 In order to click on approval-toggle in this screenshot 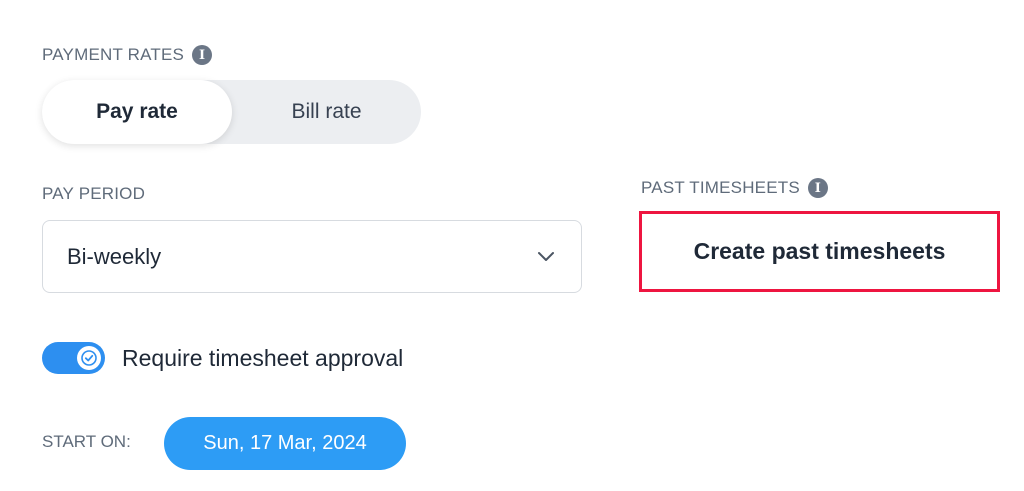, I will do `click(73, 358)`.